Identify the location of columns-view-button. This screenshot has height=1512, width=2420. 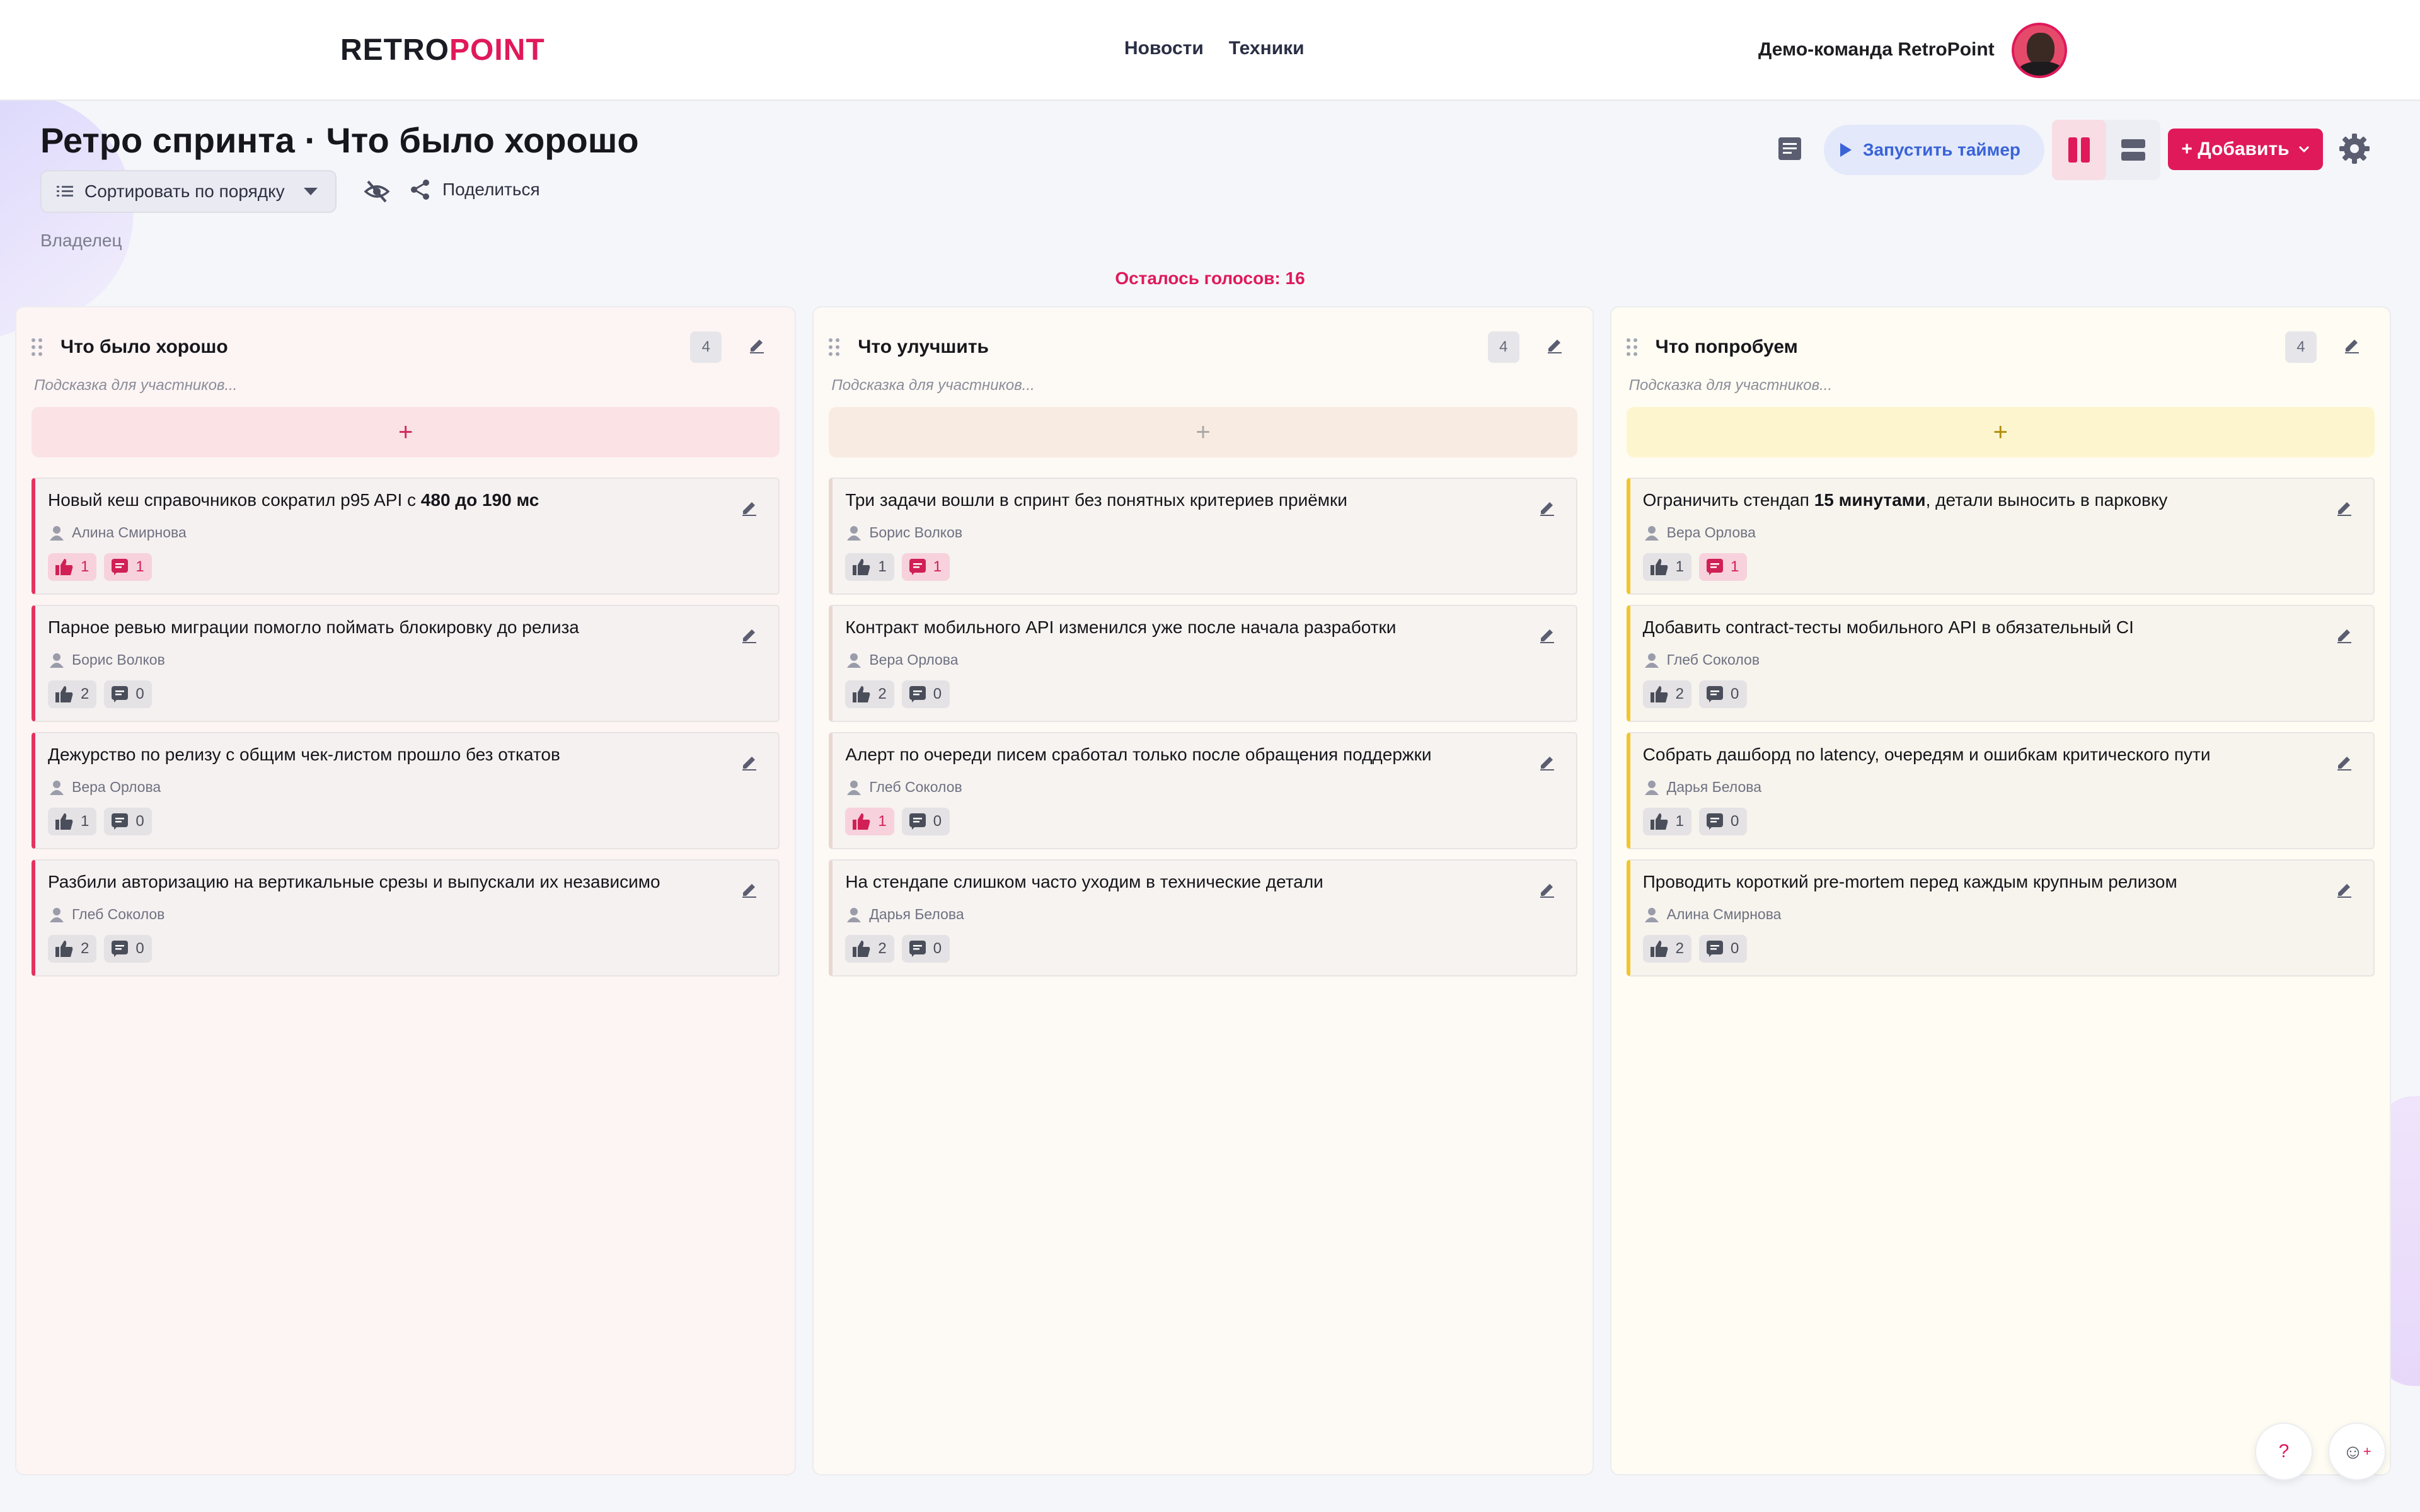
(2079, 150).